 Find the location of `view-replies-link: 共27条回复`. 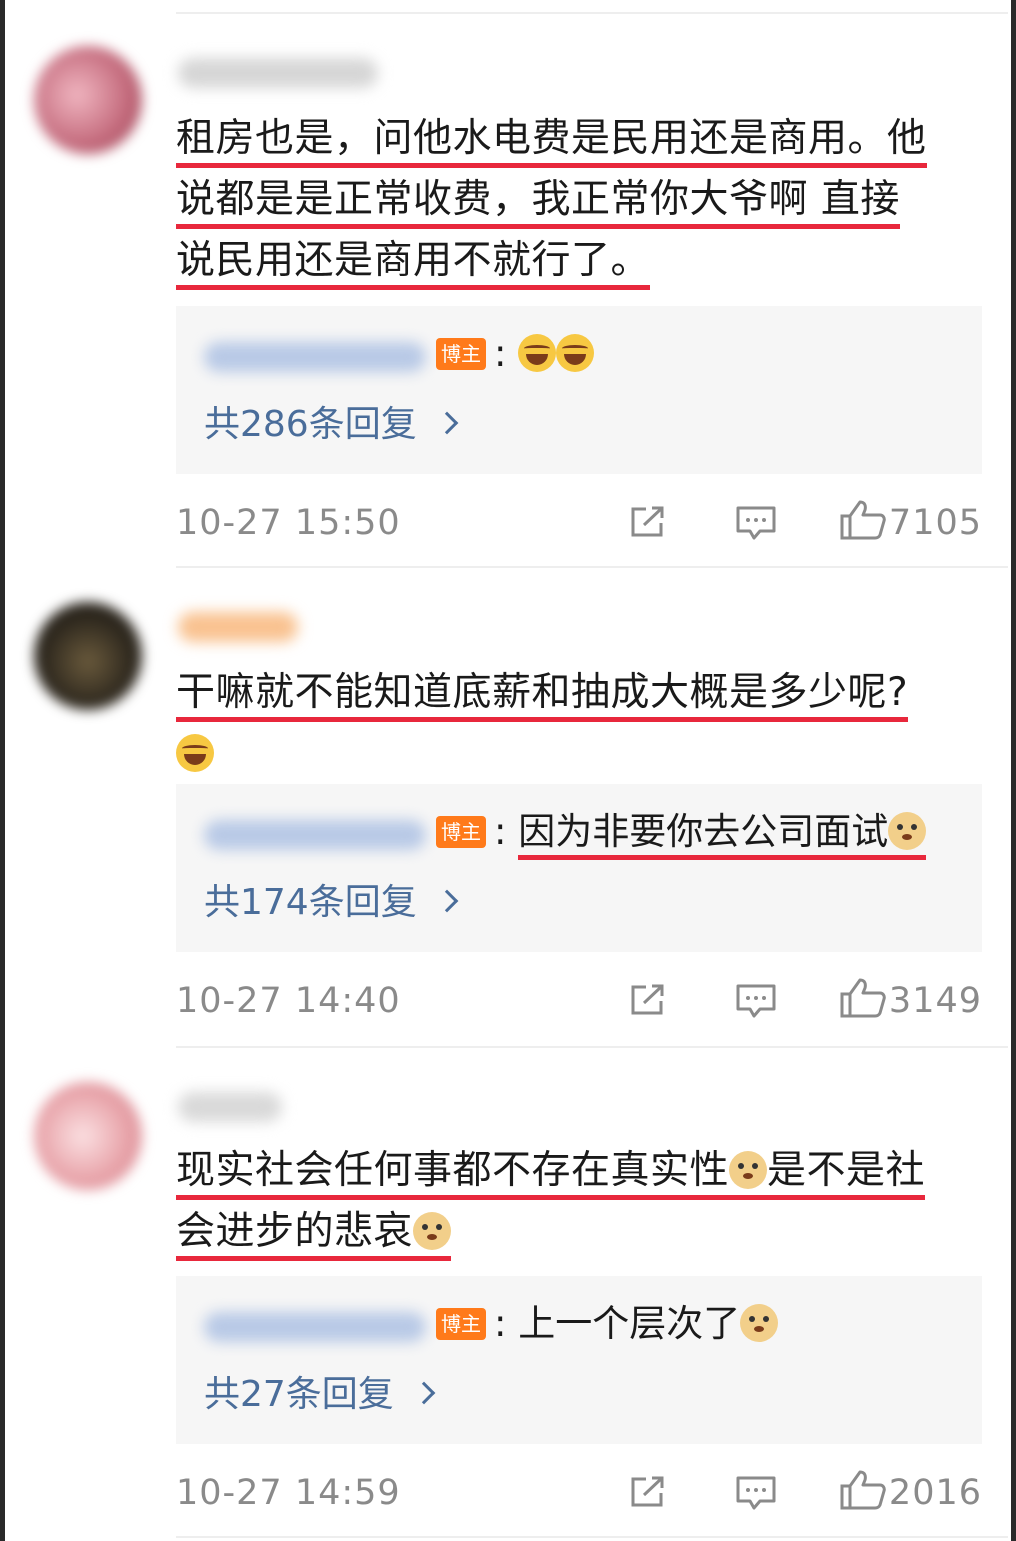

view-replies-link: 共27条回复 is located at coordinates (320, 1395).